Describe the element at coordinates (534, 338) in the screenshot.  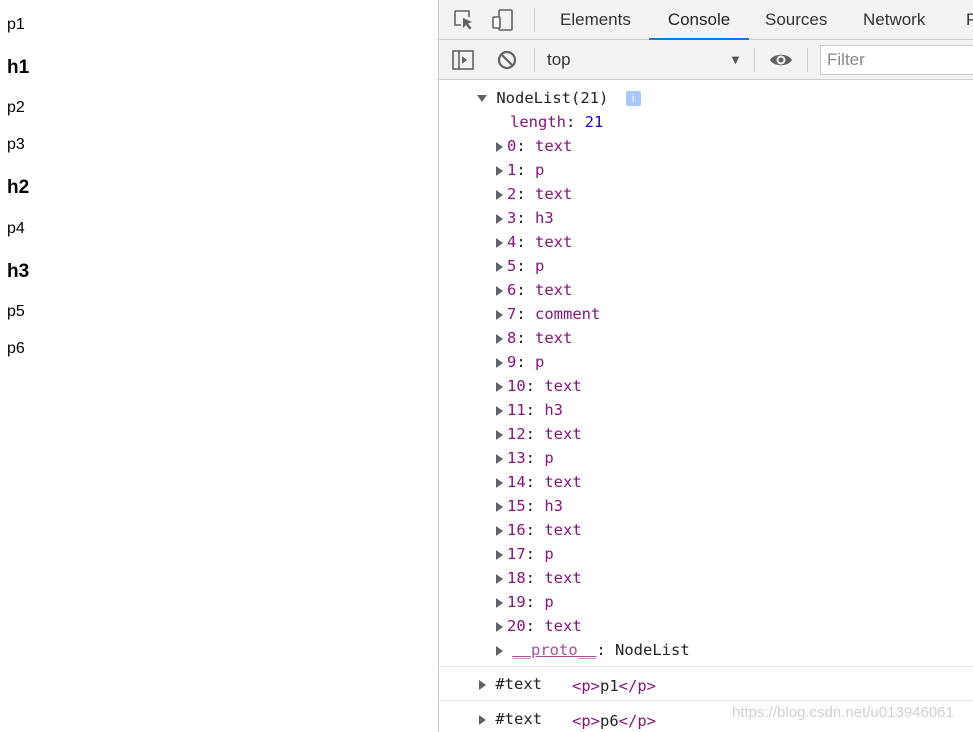
I see `nodelist-item: 8: text` at that location.